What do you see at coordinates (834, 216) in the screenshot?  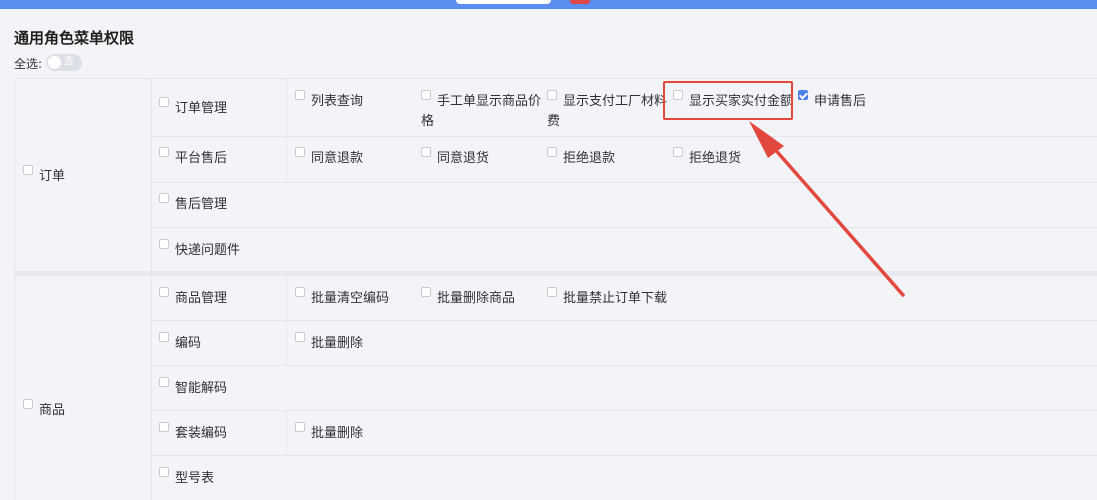 I see `arrow-shaft` at bounding box center [834, 216].